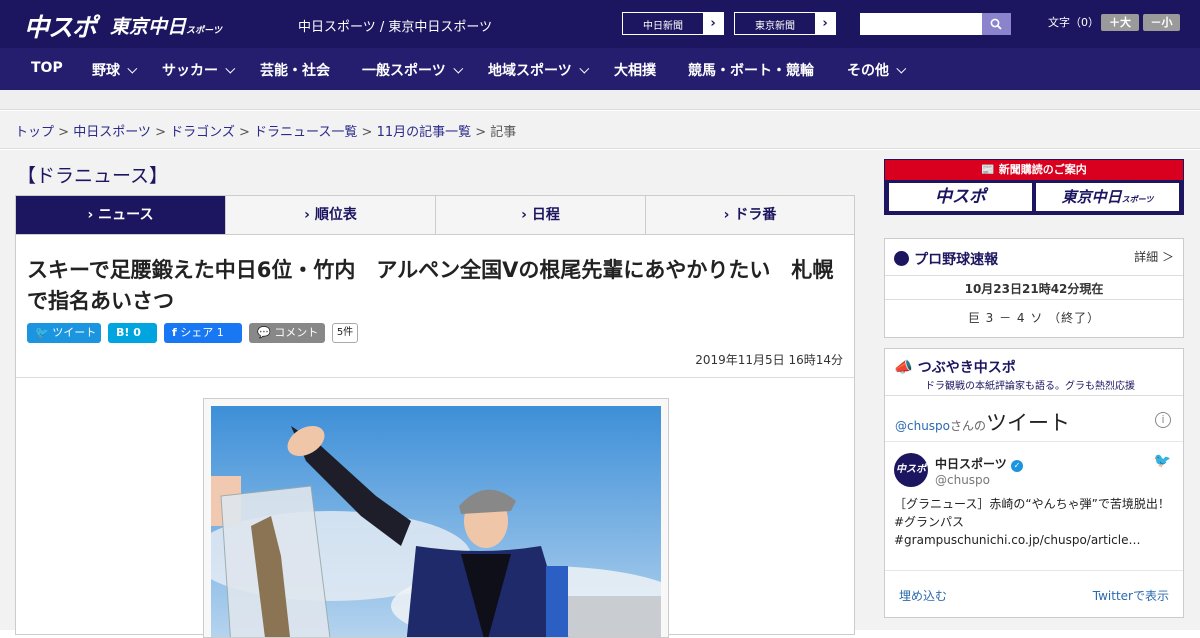  I want to click on baseball-icon, so click(901, 258).